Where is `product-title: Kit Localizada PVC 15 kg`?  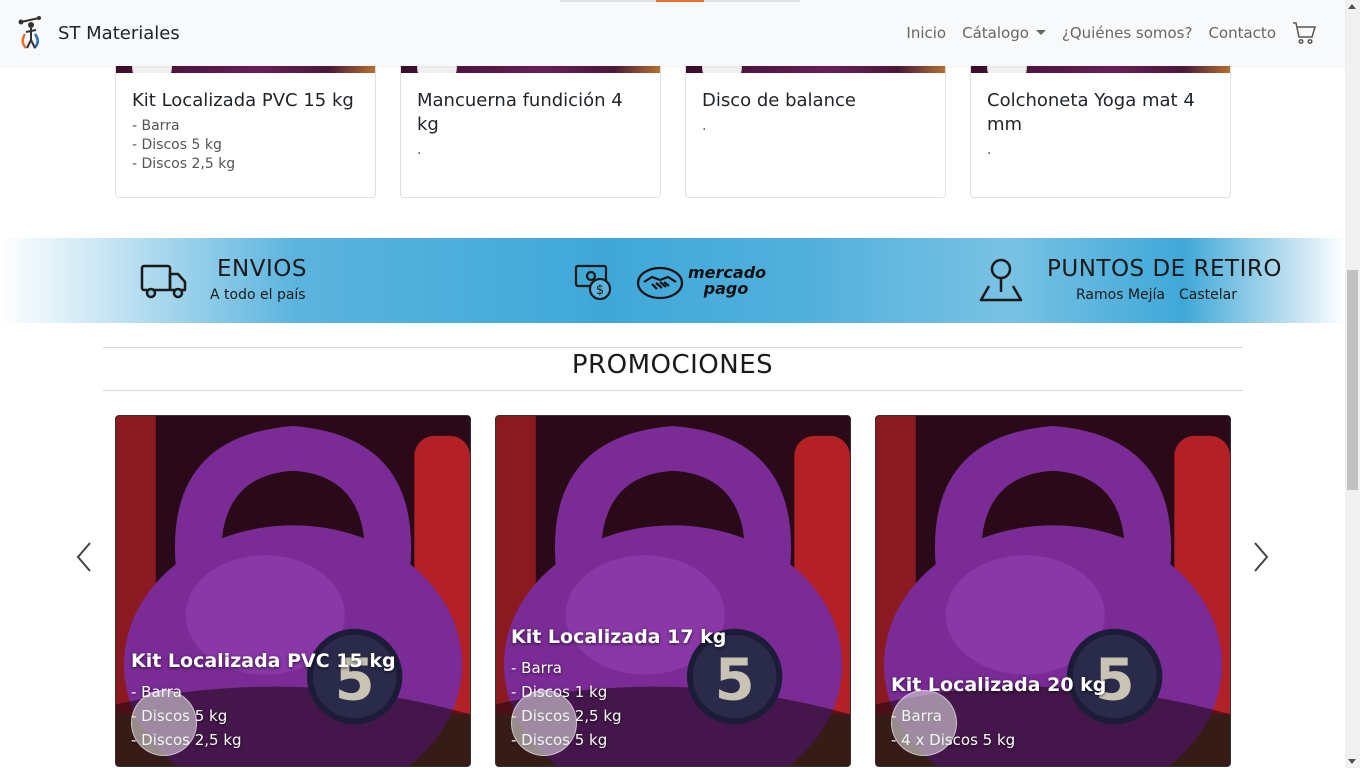 product-title: Kit Localizada PVC 15 kg is located at coordinates (243, 100).